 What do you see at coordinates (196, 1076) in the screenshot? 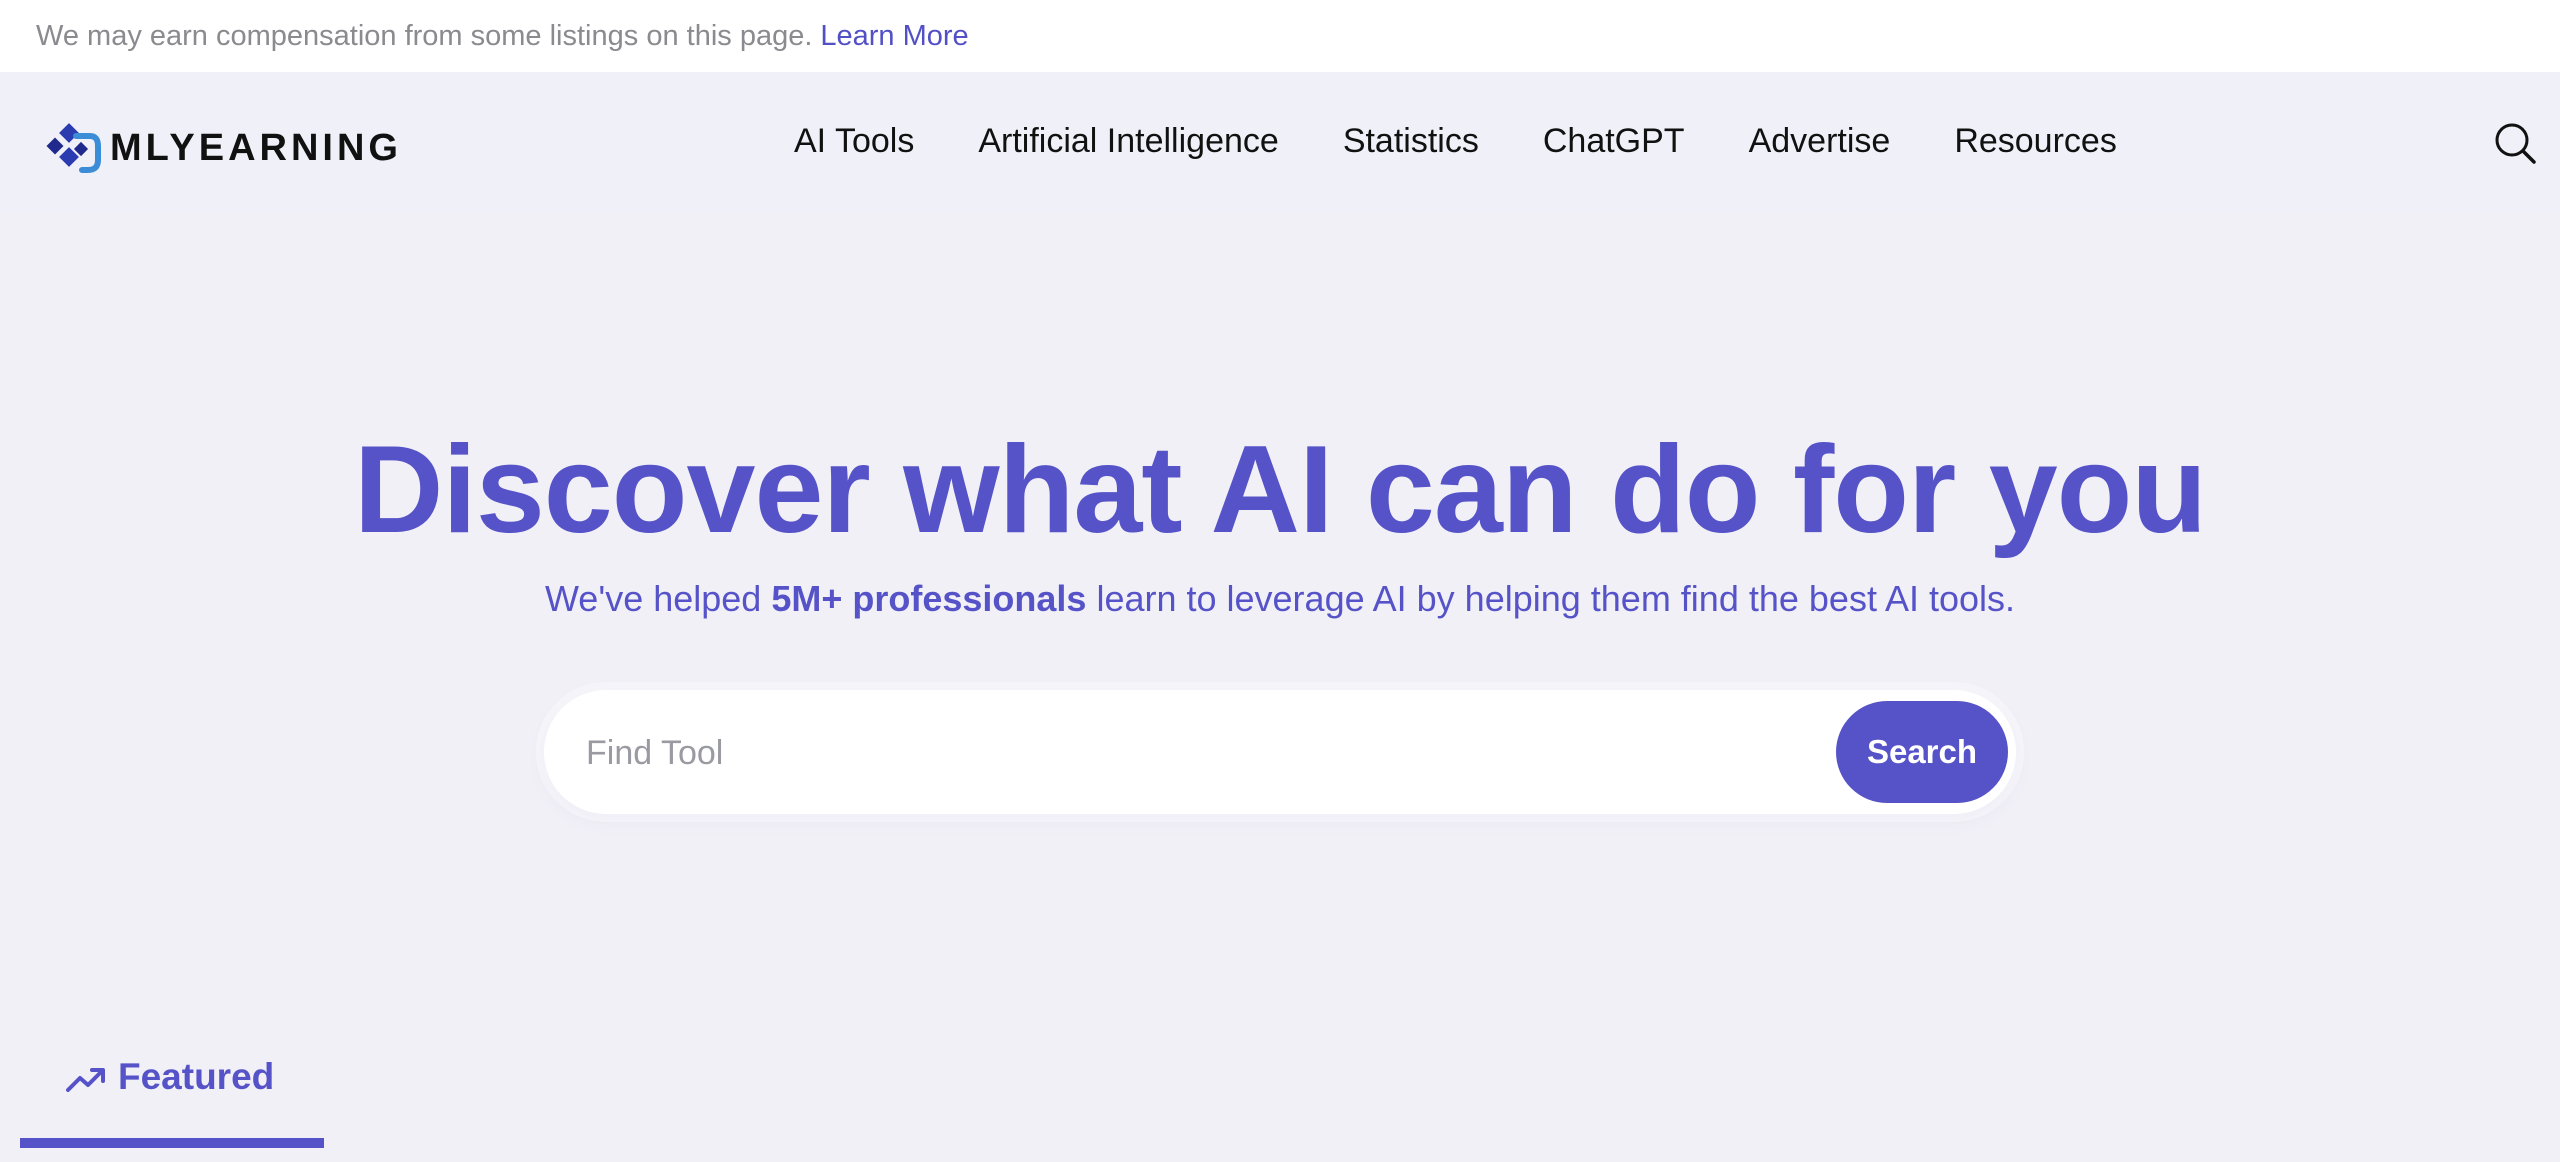
I see `tab-featured-label: Featured` at bounding box center [196, 1076].